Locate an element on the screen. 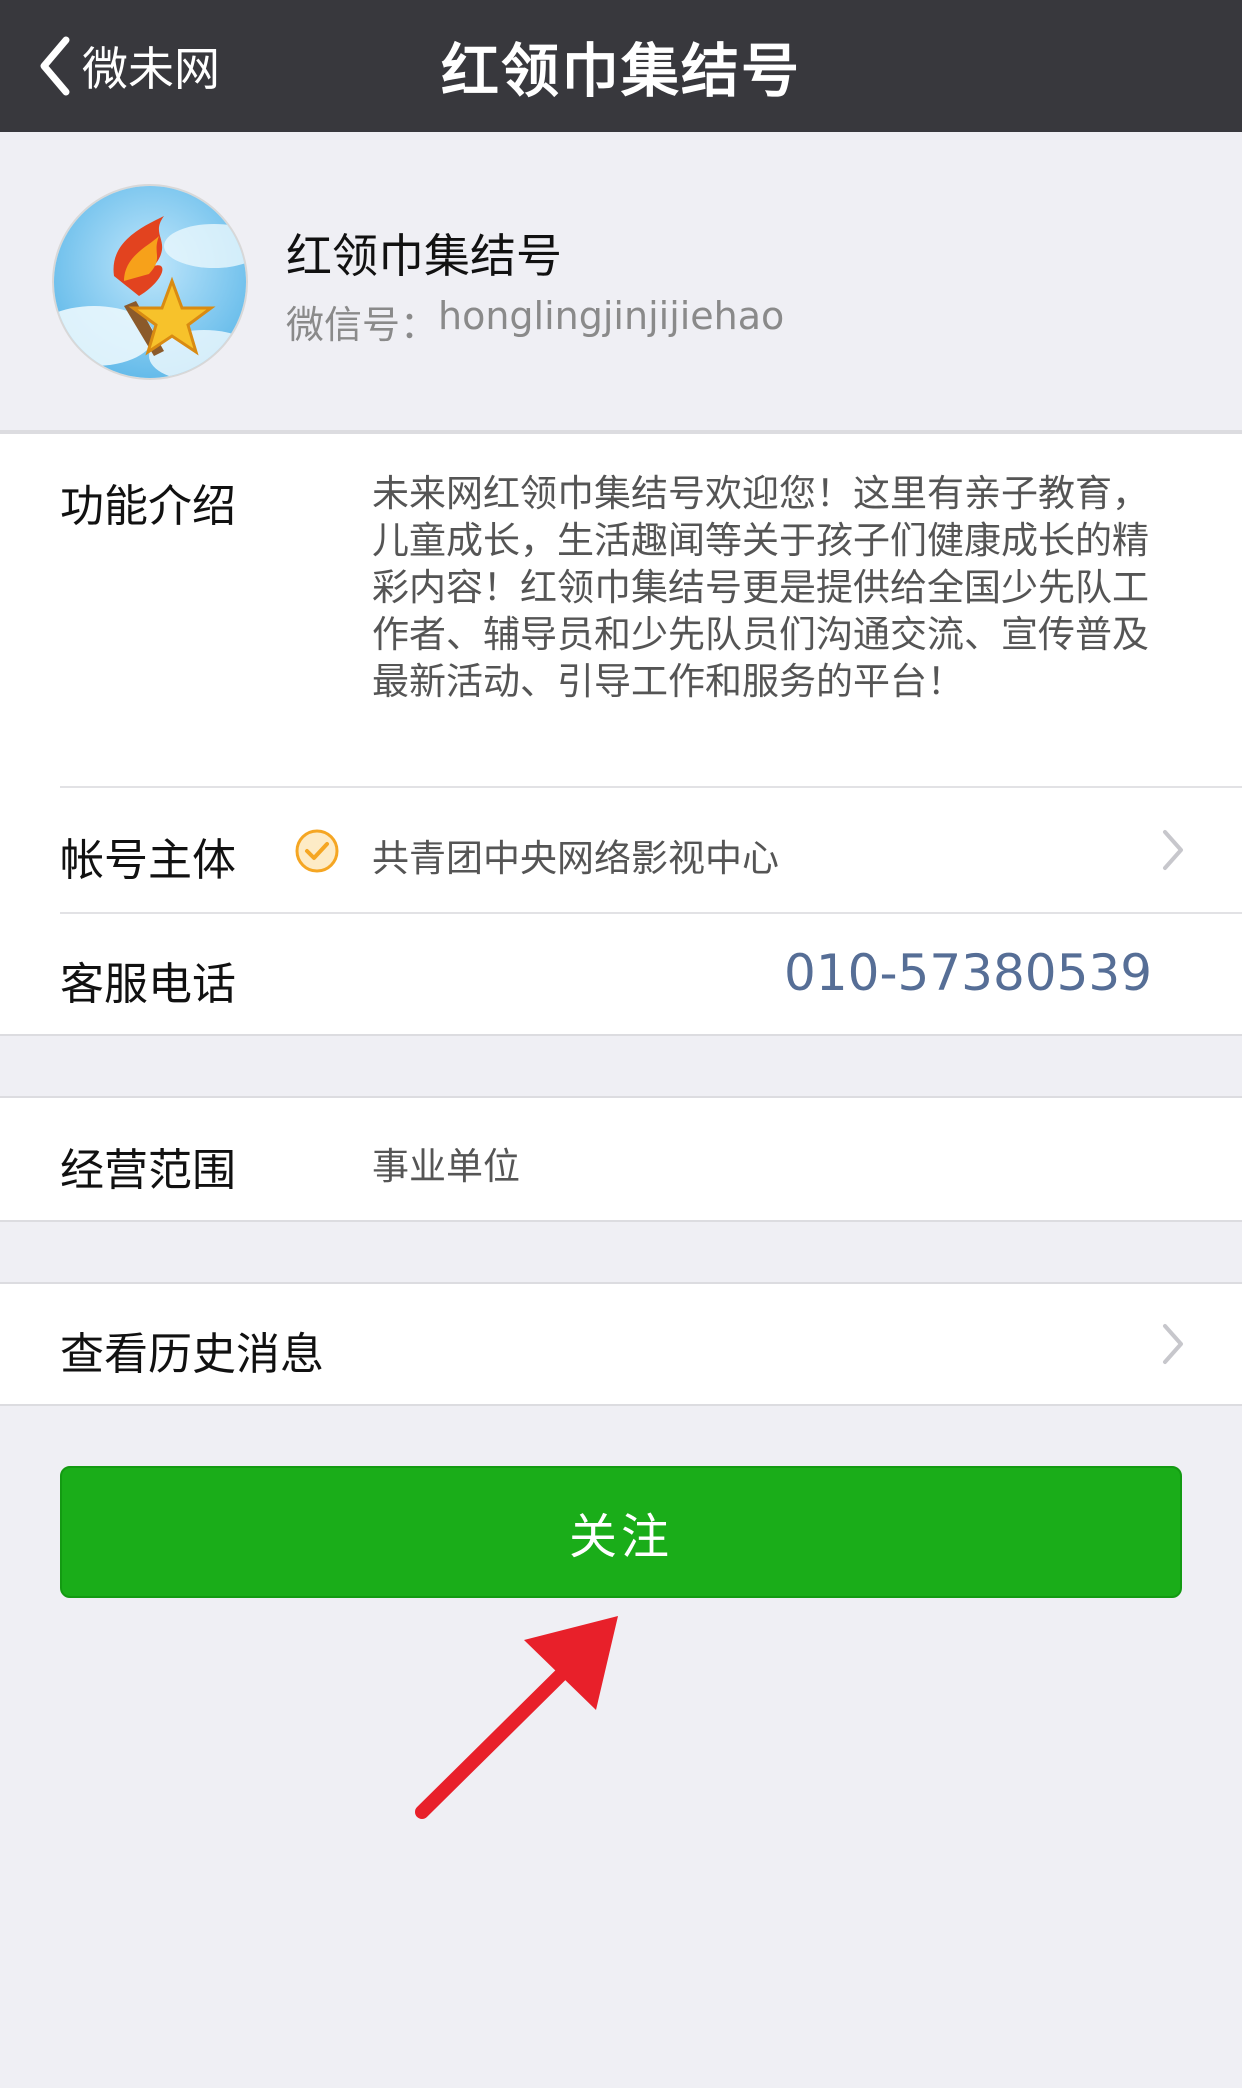 The width and height of the screenshot is (1242, 2088). torch-star-logo is located at coordinates (150, 282).